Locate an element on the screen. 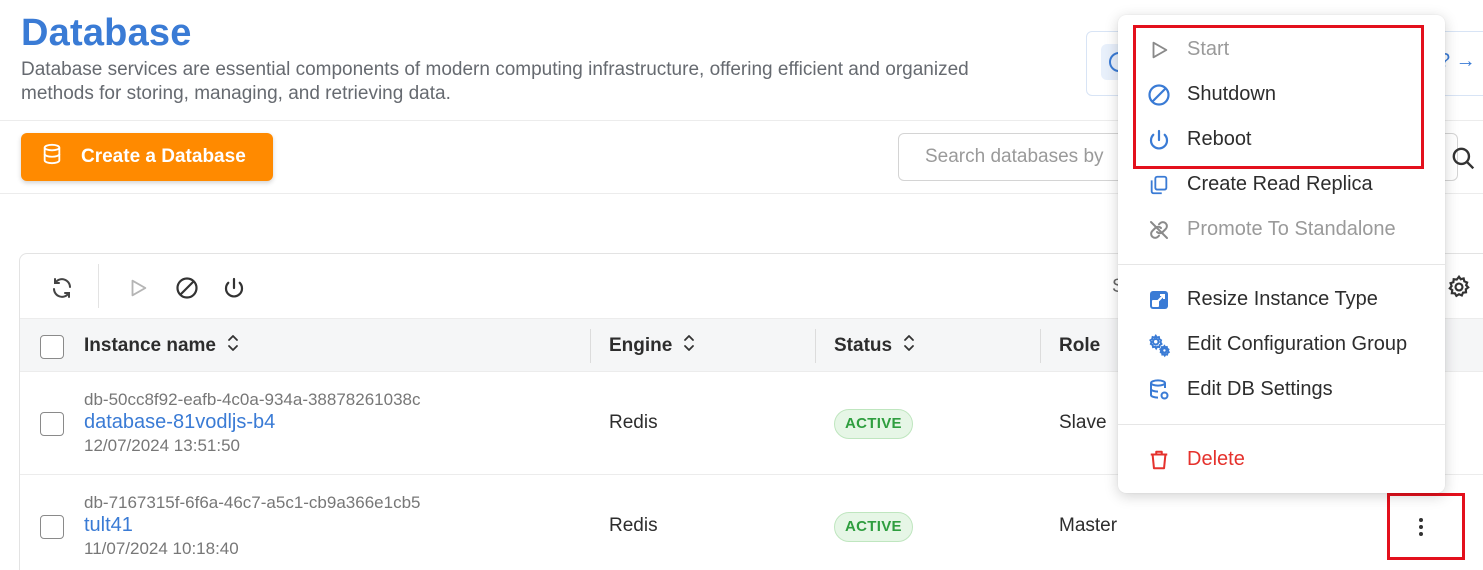  instance-name-link: database-81vodljs-b4 is located at coordinates (179, 422).